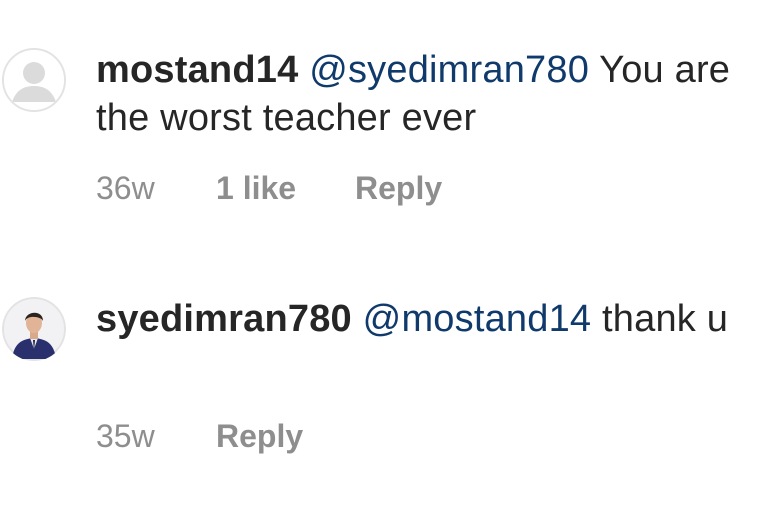 The width and height of the screenshot is (768, 508). I want to click on comment-body: thank u, so click(665, 319).